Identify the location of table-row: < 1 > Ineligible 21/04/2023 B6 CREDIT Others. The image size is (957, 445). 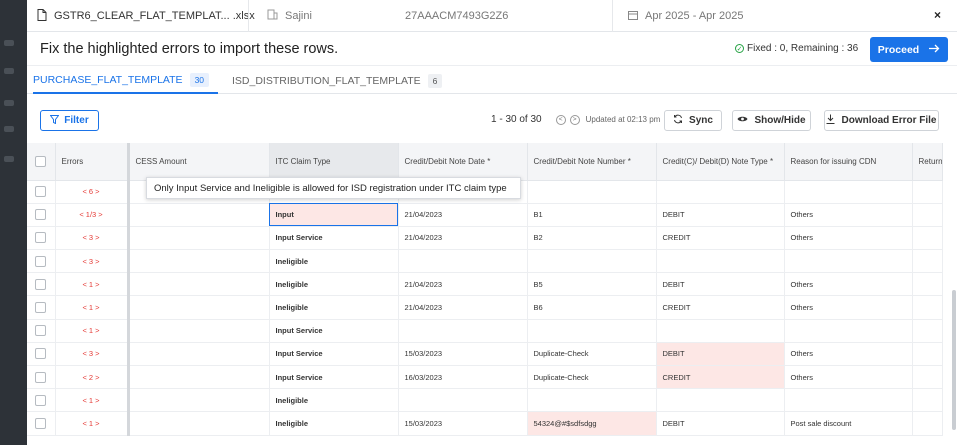
(485, 307).